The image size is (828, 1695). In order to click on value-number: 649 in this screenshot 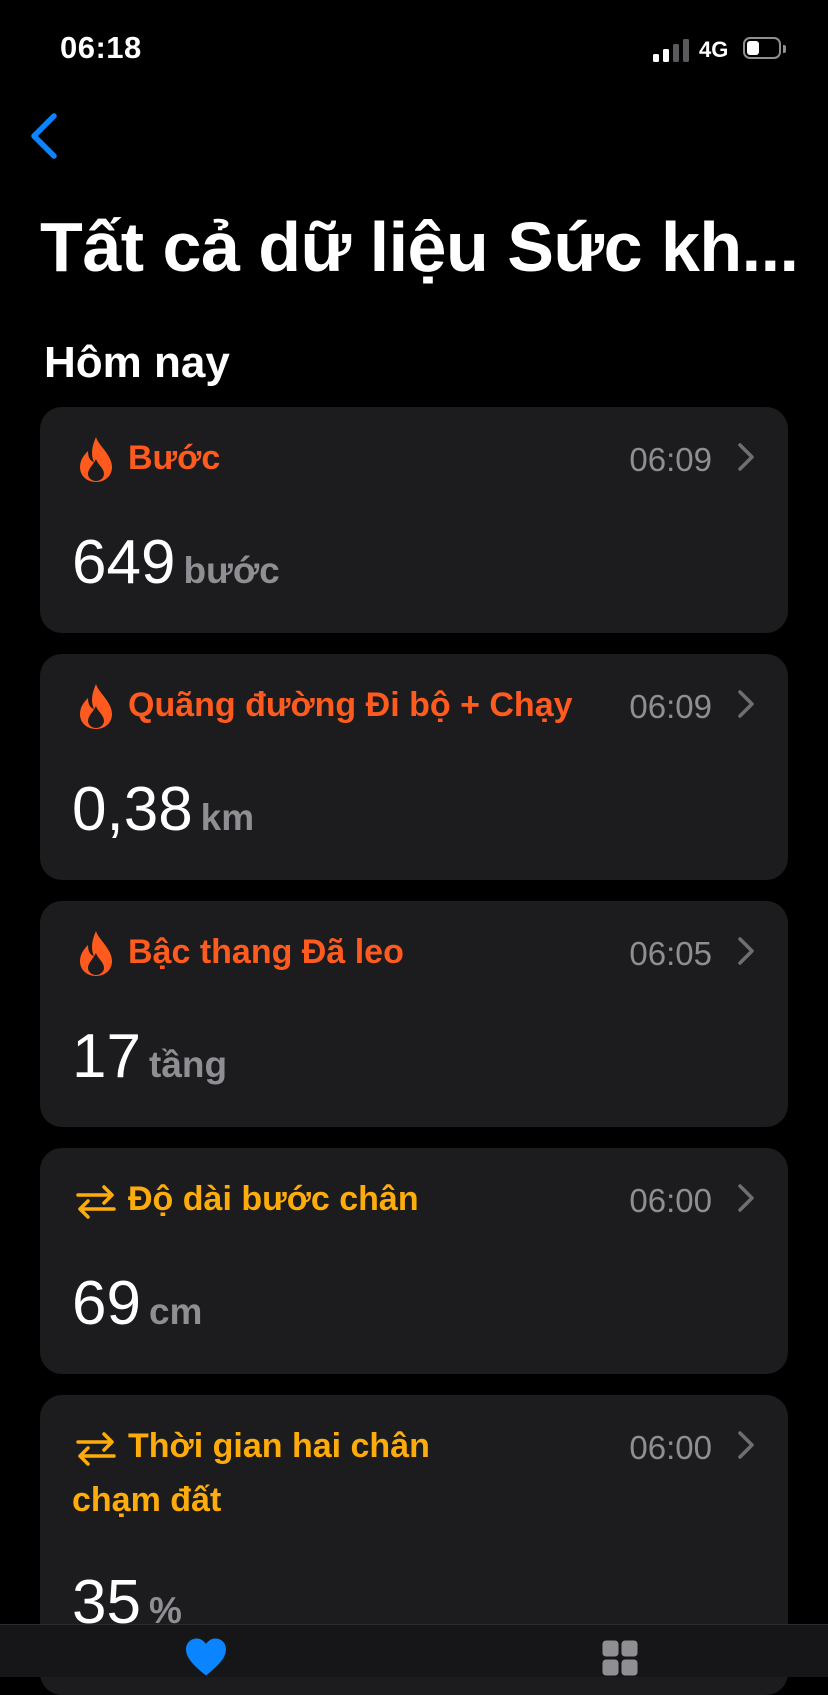, I will do `click(124, 562)`.